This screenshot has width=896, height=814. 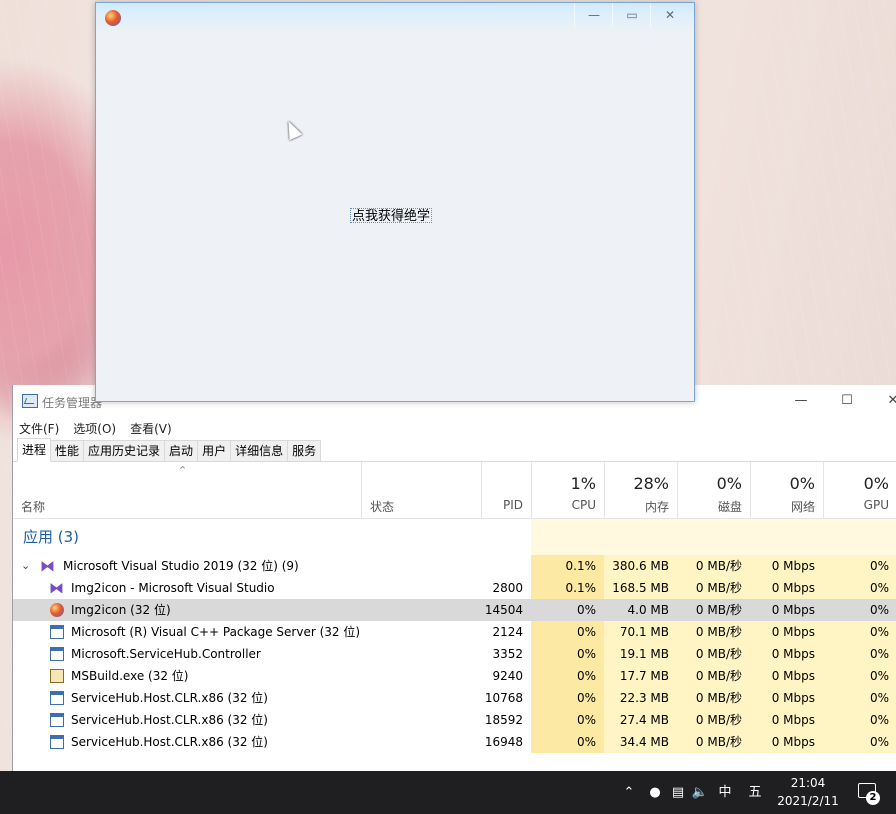 I want to click on taskbar: ⌃ ● ▤ 🔈 中 五 21:04 2021/2/11 2, so click(x=448, y=792).